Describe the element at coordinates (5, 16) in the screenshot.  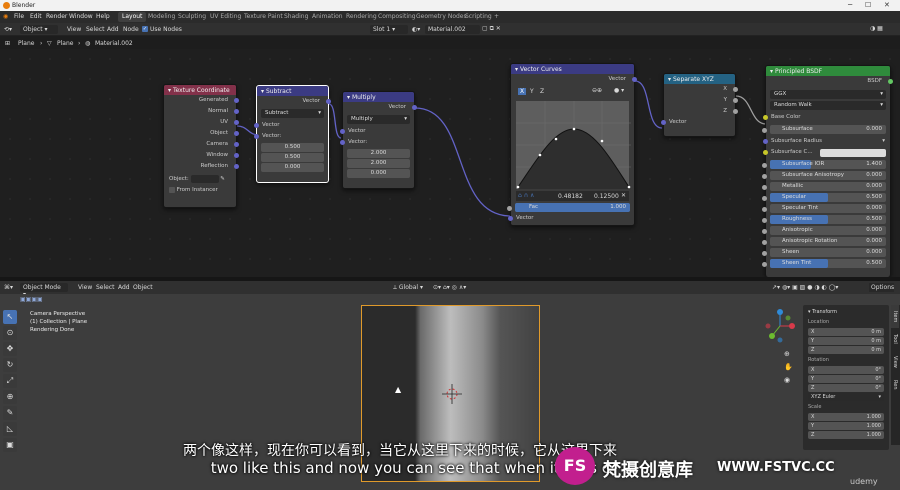
I see `blender-menu-icon: ◉` at that location.